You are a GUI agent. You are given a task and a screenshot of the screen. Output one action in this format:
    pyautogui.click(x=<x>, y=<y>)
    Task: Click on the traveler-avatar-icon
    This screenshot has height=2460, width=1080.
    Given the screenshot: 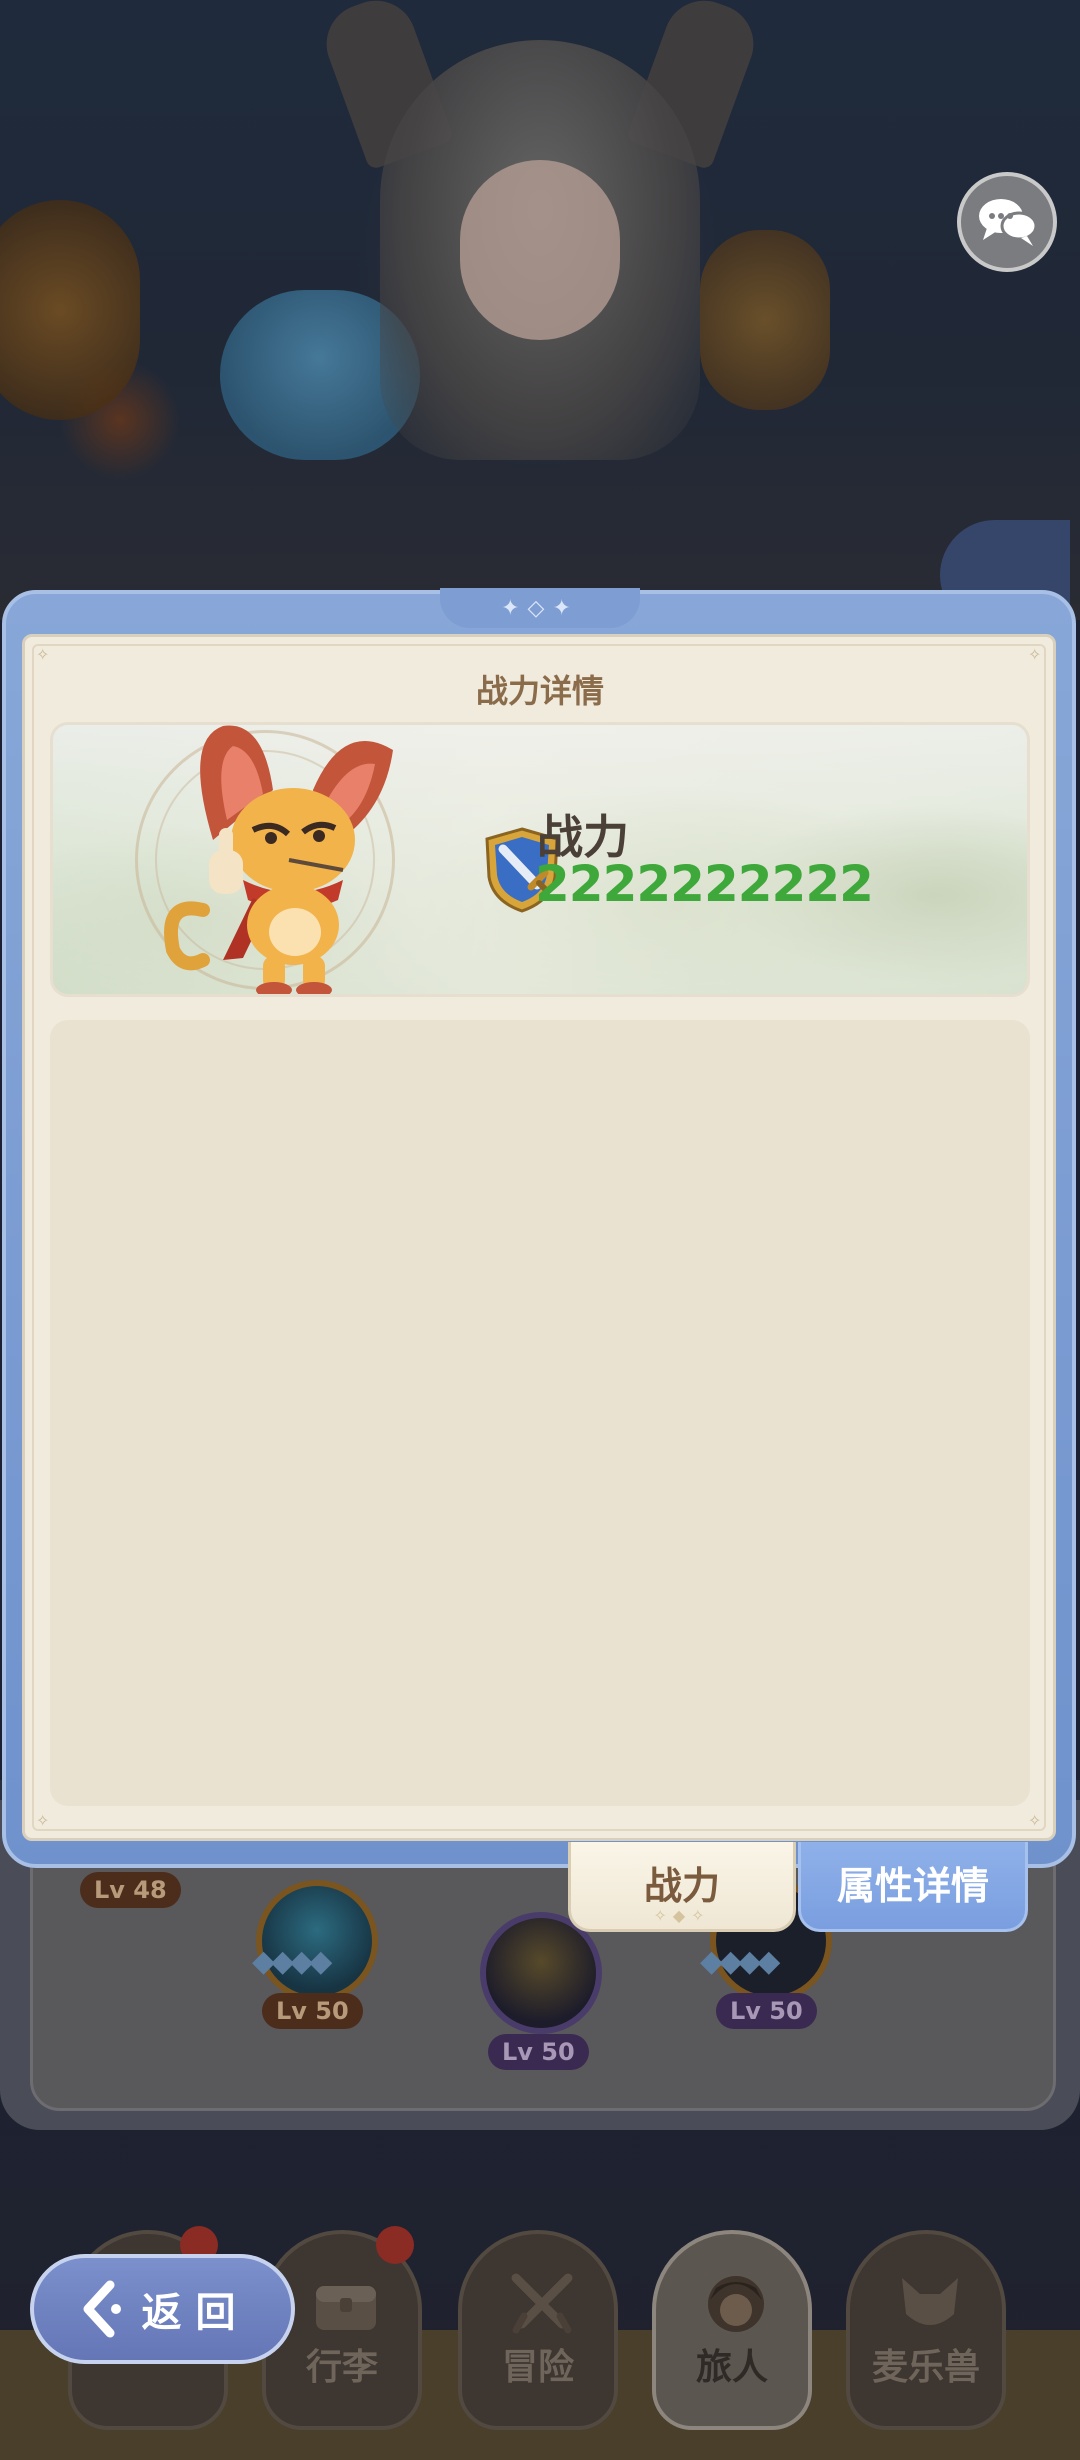 What is the action you would take?
    pyautogui.click(x=736, y=2304)
    